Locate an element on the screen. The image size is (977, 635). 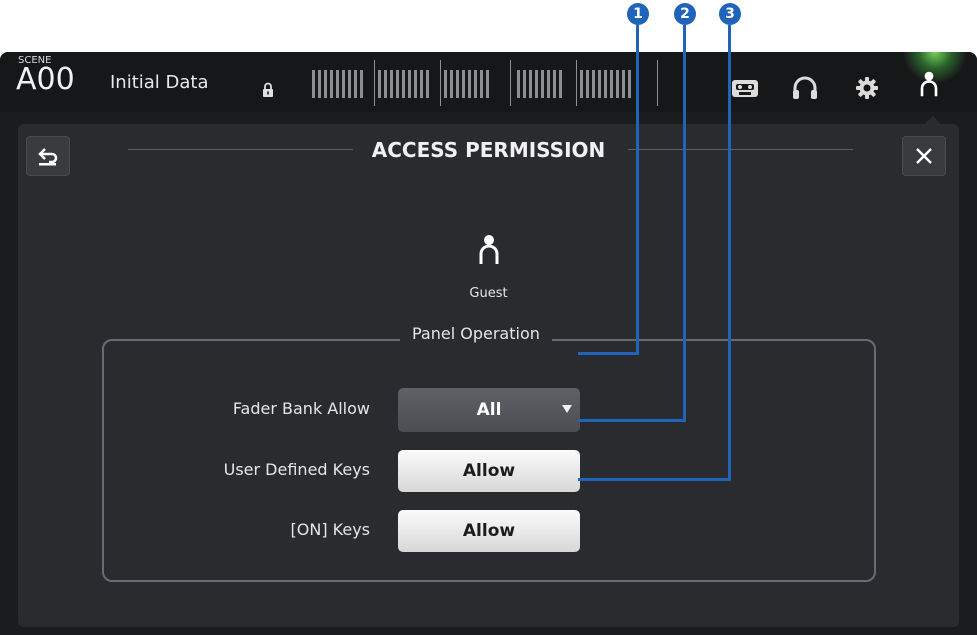
user-defined-keys-value: Allow is located at coordinates (489, 471).